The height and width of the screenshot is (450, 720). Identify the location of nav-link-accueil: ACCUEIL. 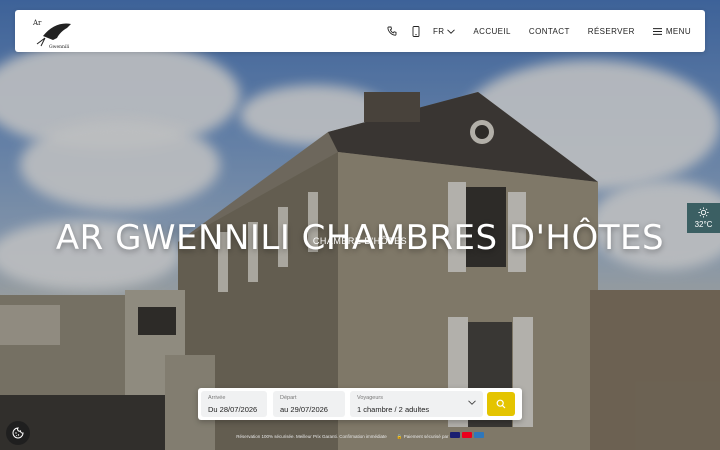
(491, 31).